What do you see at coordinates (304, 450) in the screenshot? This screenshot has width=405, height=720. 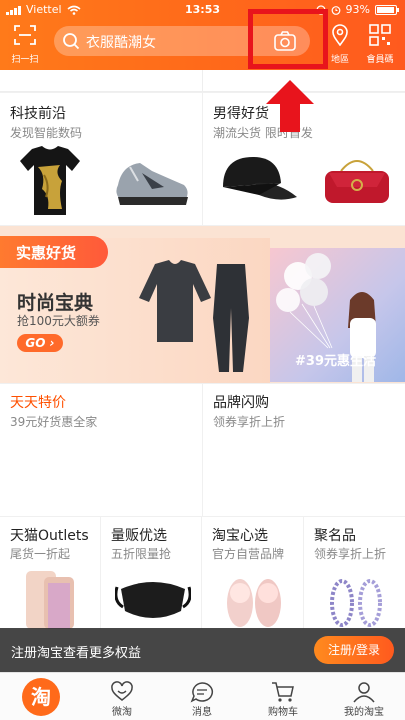 I see `brand-flash-card: 品牌闪购 领券享折上折` at bounding box center [304, 450].